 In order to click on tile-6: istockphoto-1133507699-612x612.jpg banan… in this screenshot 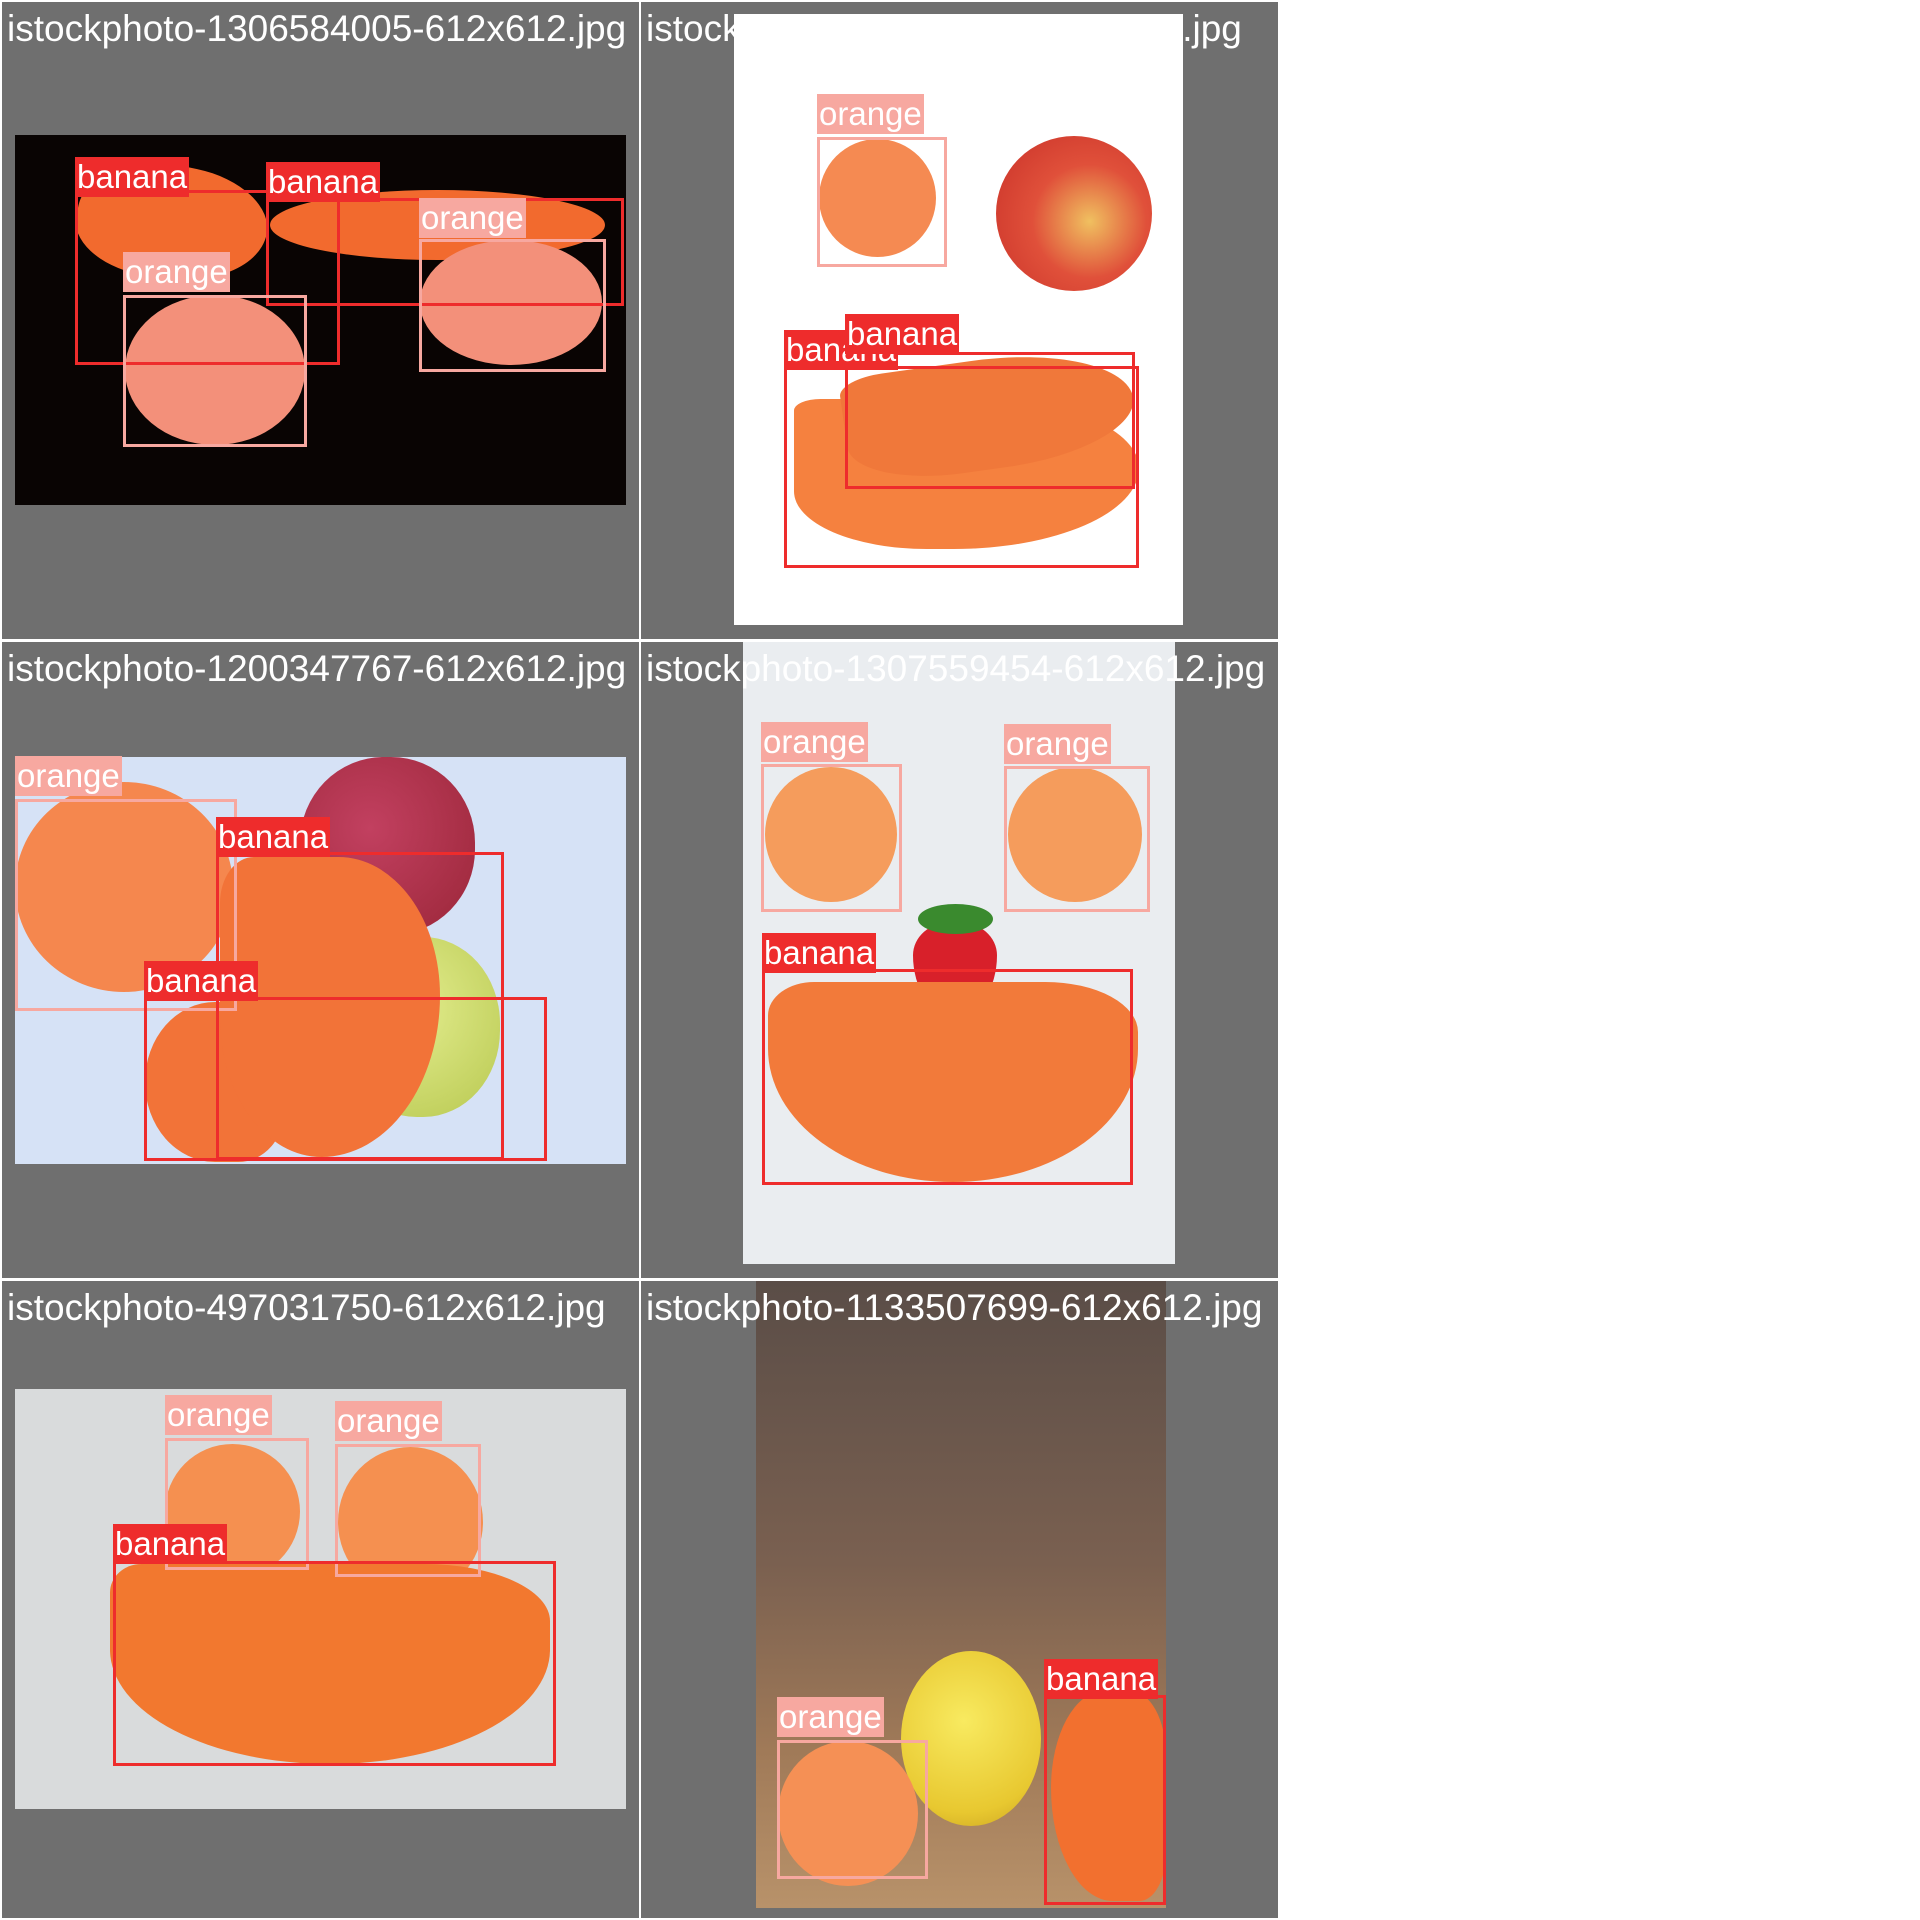, I will do `click(959, 1599)`.